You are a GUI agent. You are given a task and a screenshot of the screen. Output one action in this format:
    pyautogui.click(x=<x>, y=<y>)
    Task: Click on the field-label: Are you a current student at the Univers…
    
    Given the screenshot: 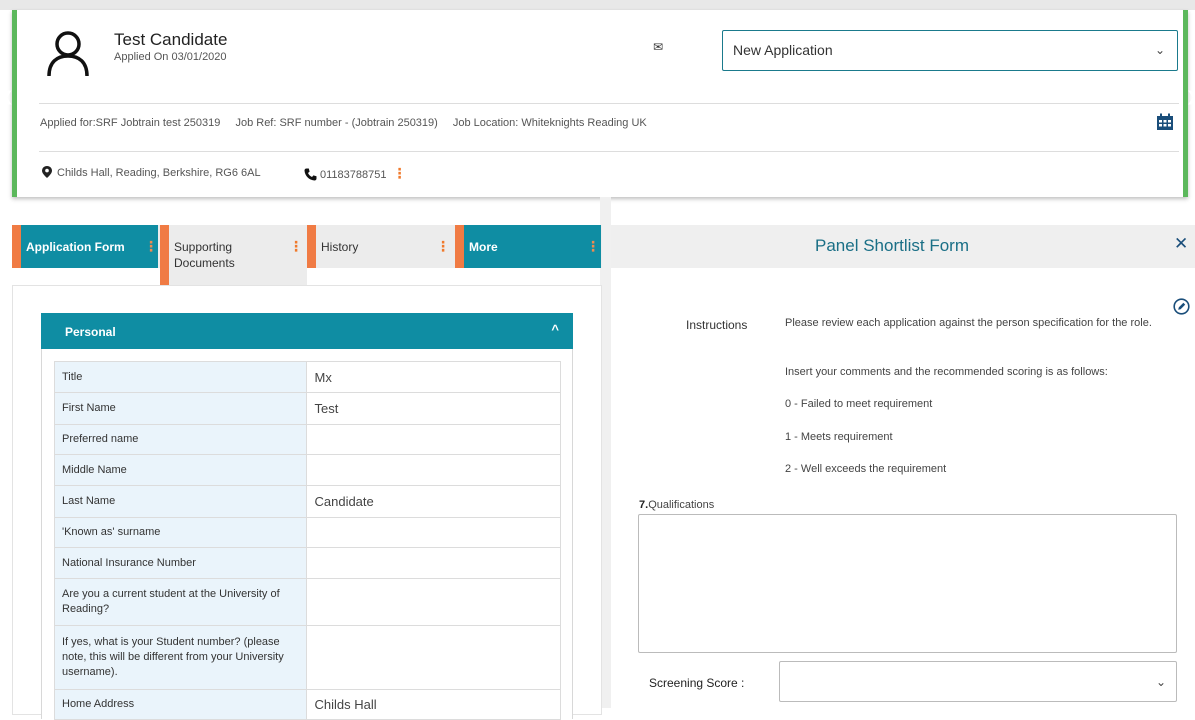 What is the action you would take?
    pyautogui.click(x=180, y=602)
    